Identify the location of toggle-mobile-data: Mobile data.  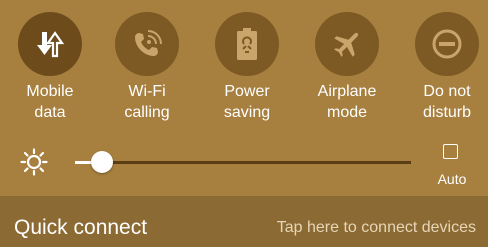
(50, 65).